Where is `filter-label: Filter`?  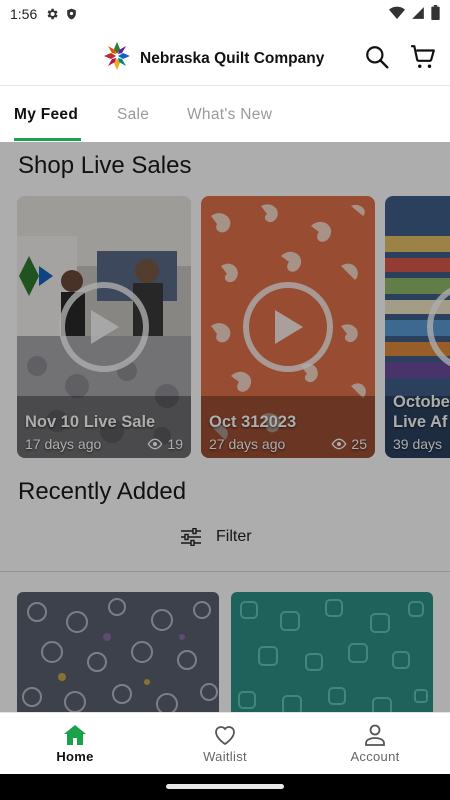 filter-label: Filter is located at coordinates (234, 536).